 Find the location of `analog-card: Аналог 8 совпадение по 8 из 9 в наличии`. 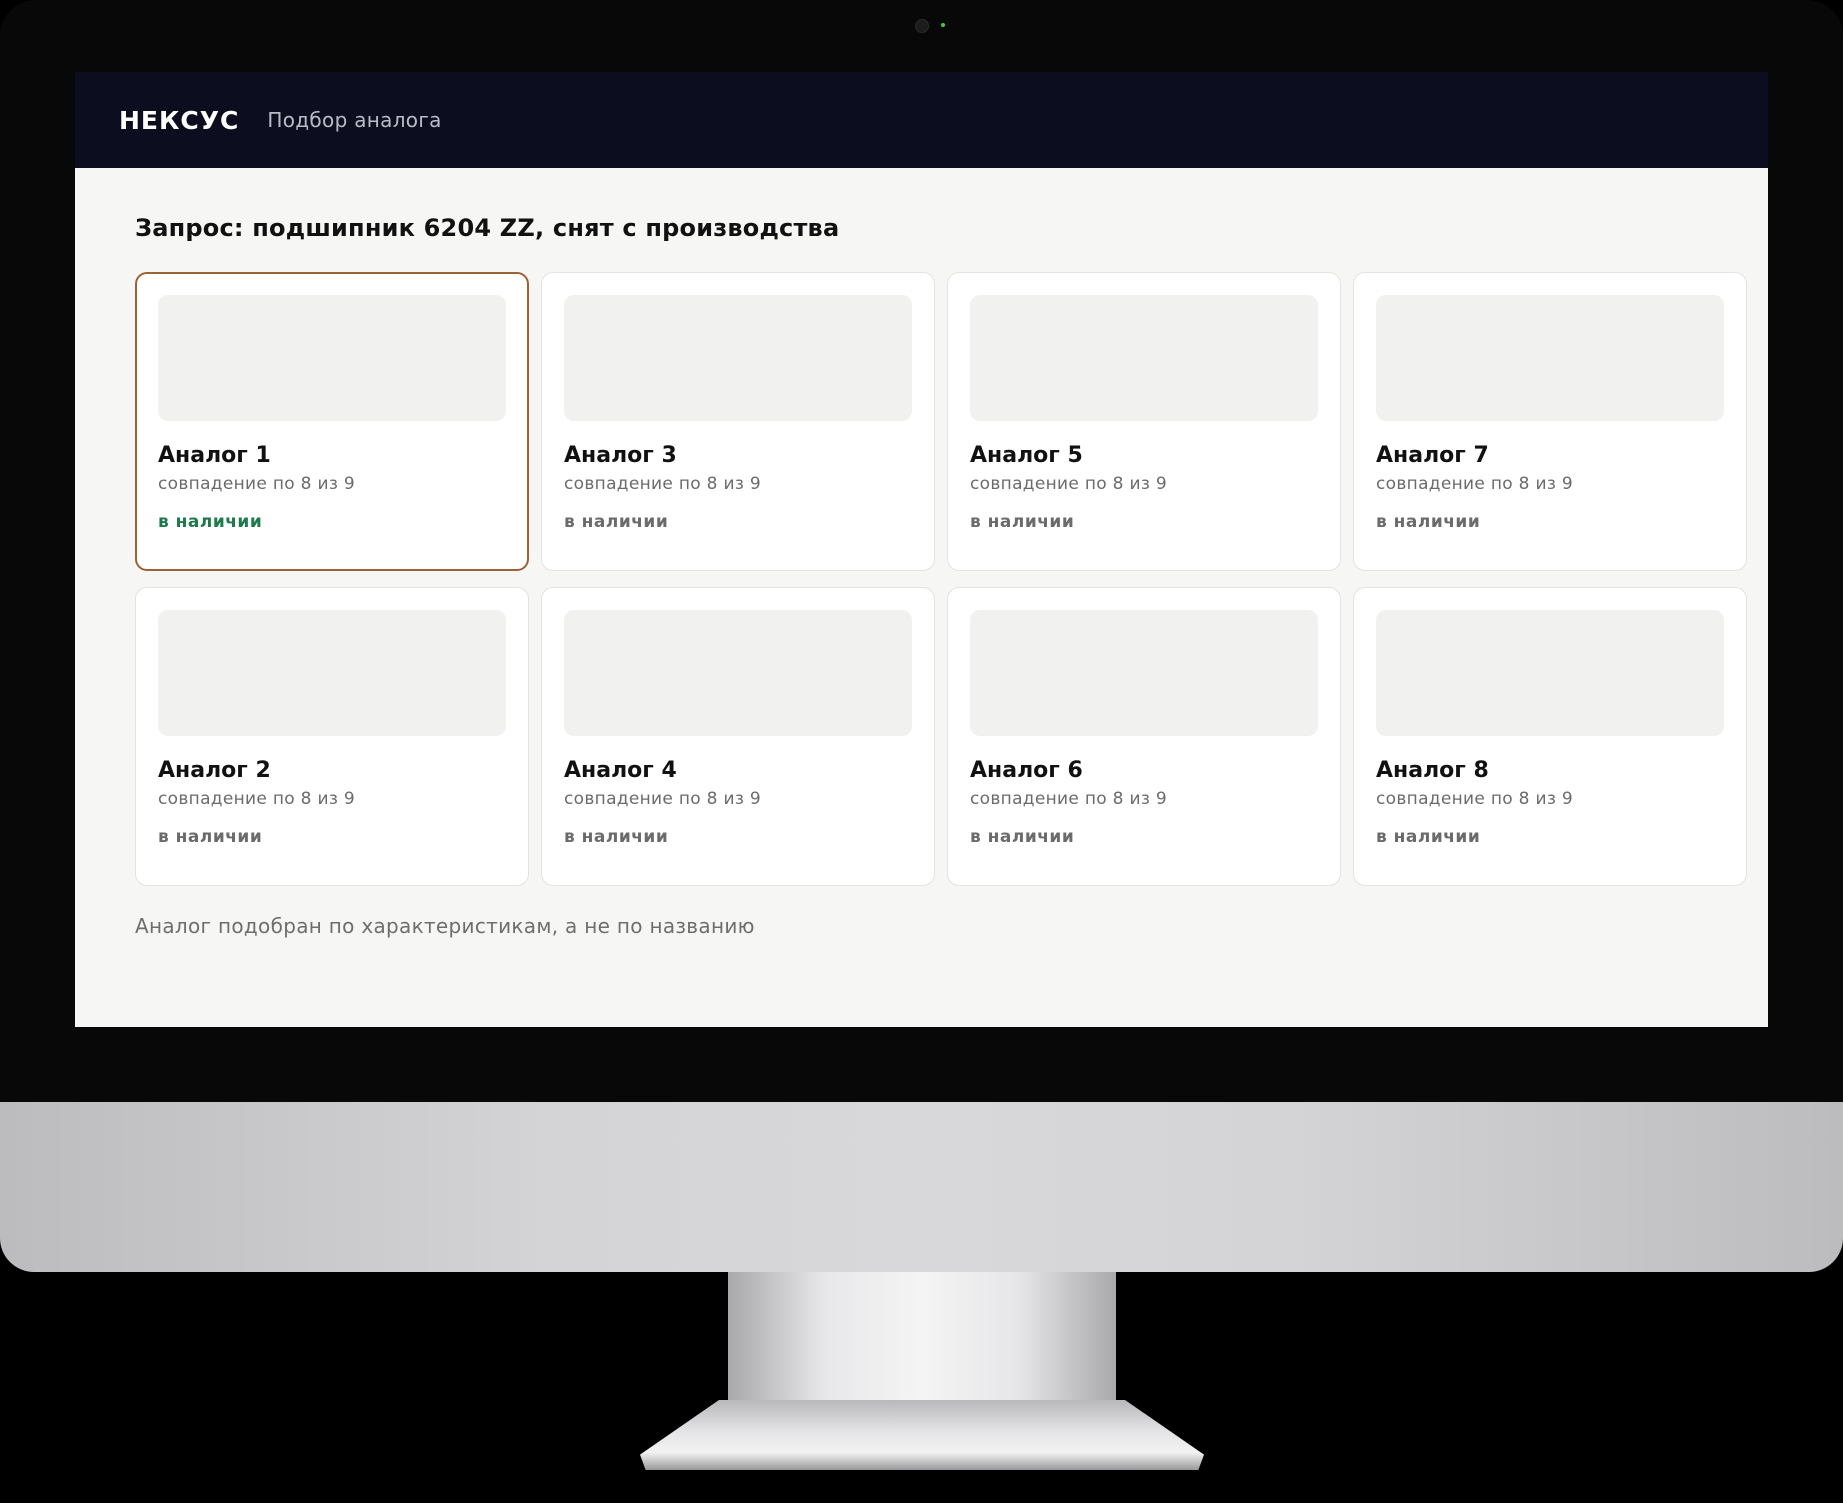

analog-card: Аналог 8 совпадение по 8 из 9 в наличии is located at coordinates (1550, 736).